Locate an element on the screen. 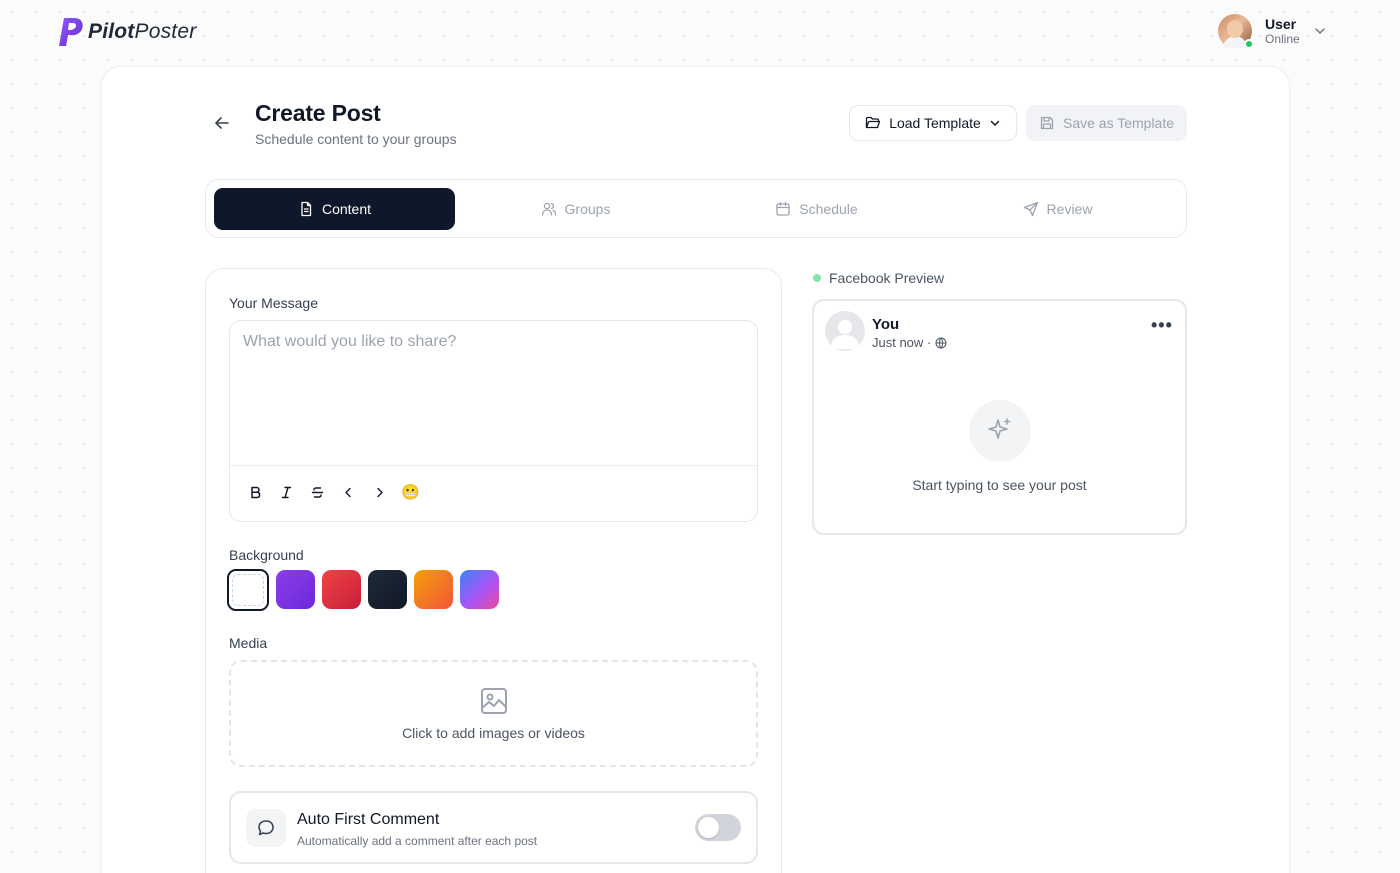 This screenshot has width=1400, height=873. load-template-button: Load Template is located at coordinates (933, 123).